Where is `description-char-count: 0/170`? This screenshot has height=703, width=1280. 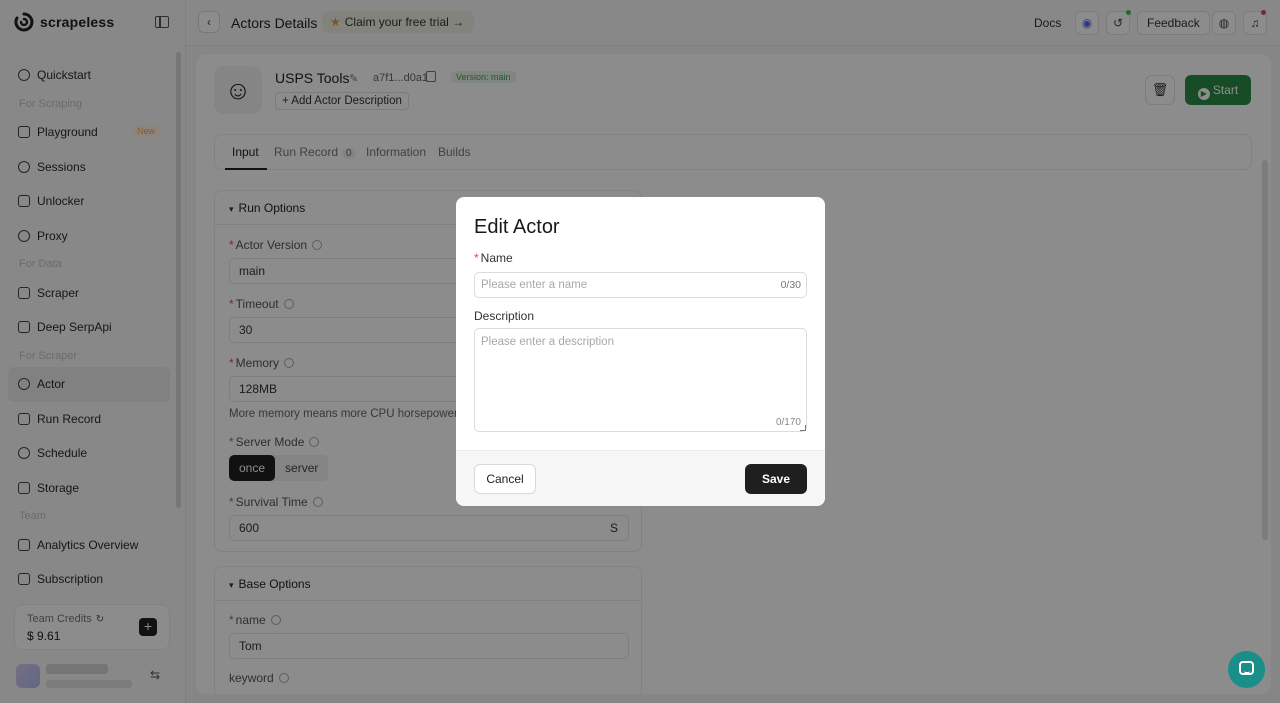 description-char-count: 0/170 is located at coordinates (788, 422).